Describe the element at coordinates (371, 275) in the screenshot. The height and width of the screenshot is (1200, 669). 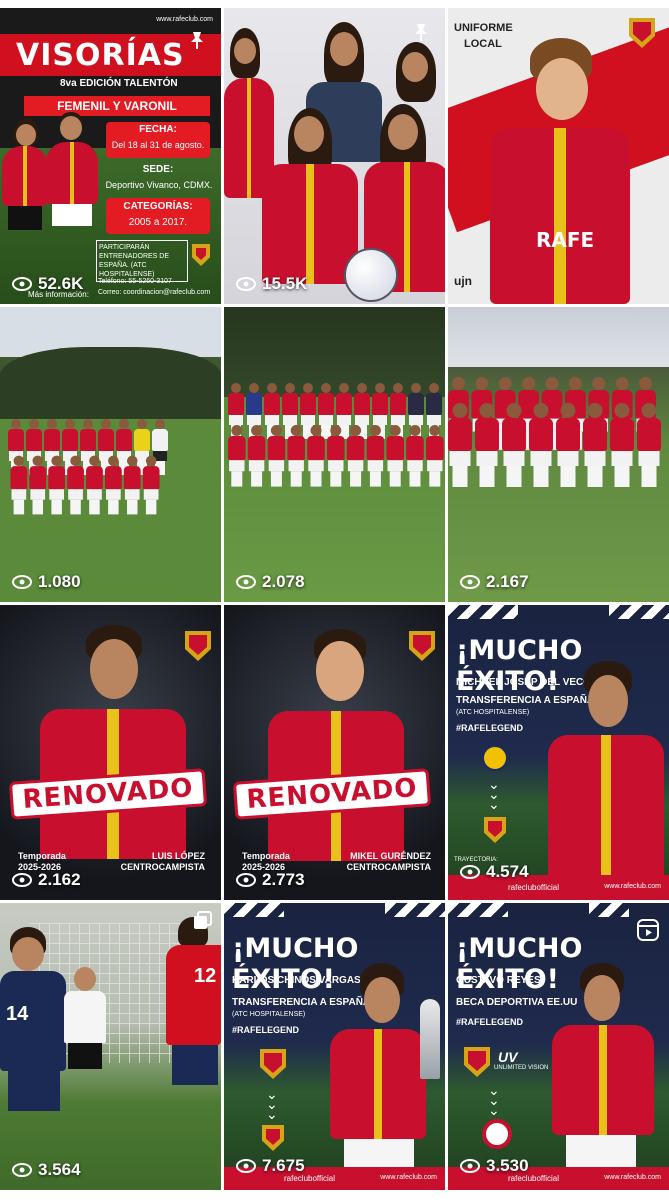
I see `soccer-ball-image` at that location.